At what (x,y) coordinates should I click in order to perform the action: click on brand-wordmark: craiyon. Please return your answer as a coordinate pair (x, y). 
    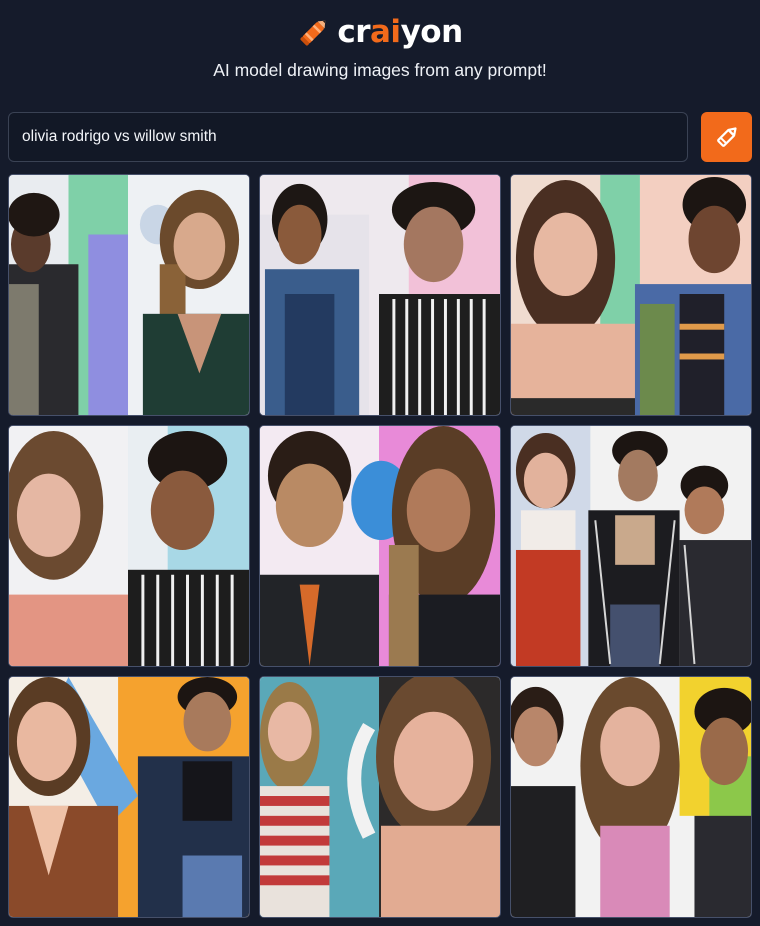
    Looking at the image, I should click on (400, 31).